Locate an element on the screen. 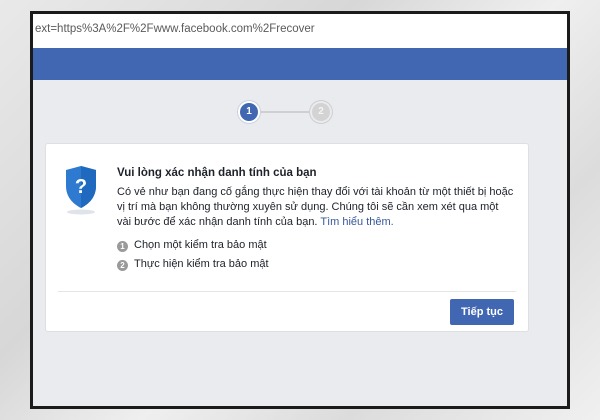 The height and width of the screenshot is (420, 600). step-number-badge: 1 is located at coordinates (122, 246).